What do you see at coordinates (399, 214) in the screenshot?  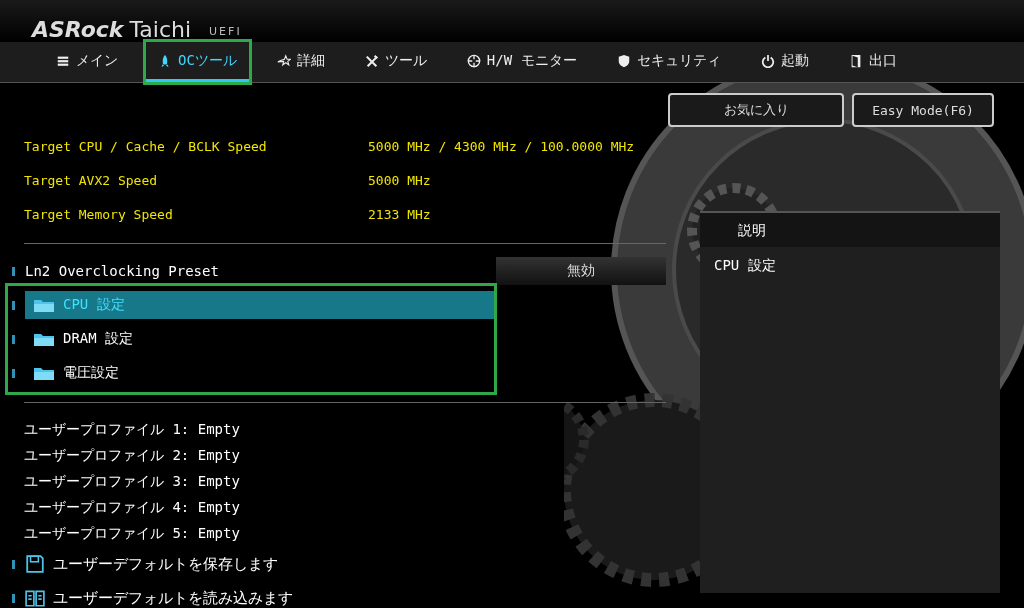 I see `target-value: 2133 MHz` at bounding box center [399, 214].